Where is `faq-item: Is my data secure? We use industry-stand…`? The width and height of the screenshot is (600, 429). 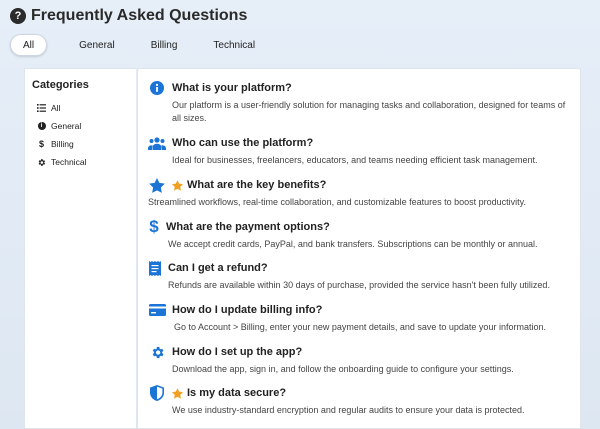 faq-item: Is my data secure? We use industry-stand… is located at coordinates (360, 401).